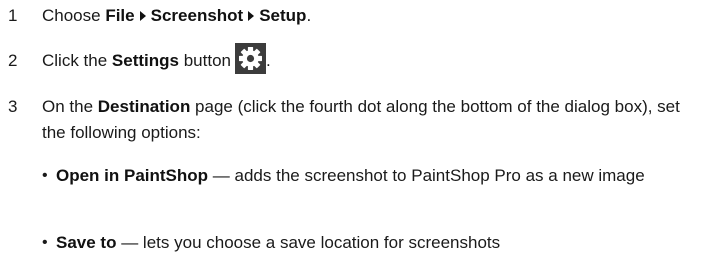  Describe the element at coordinates (144, 106) in the screenshot. I see `destination-label: Destination` at that location.